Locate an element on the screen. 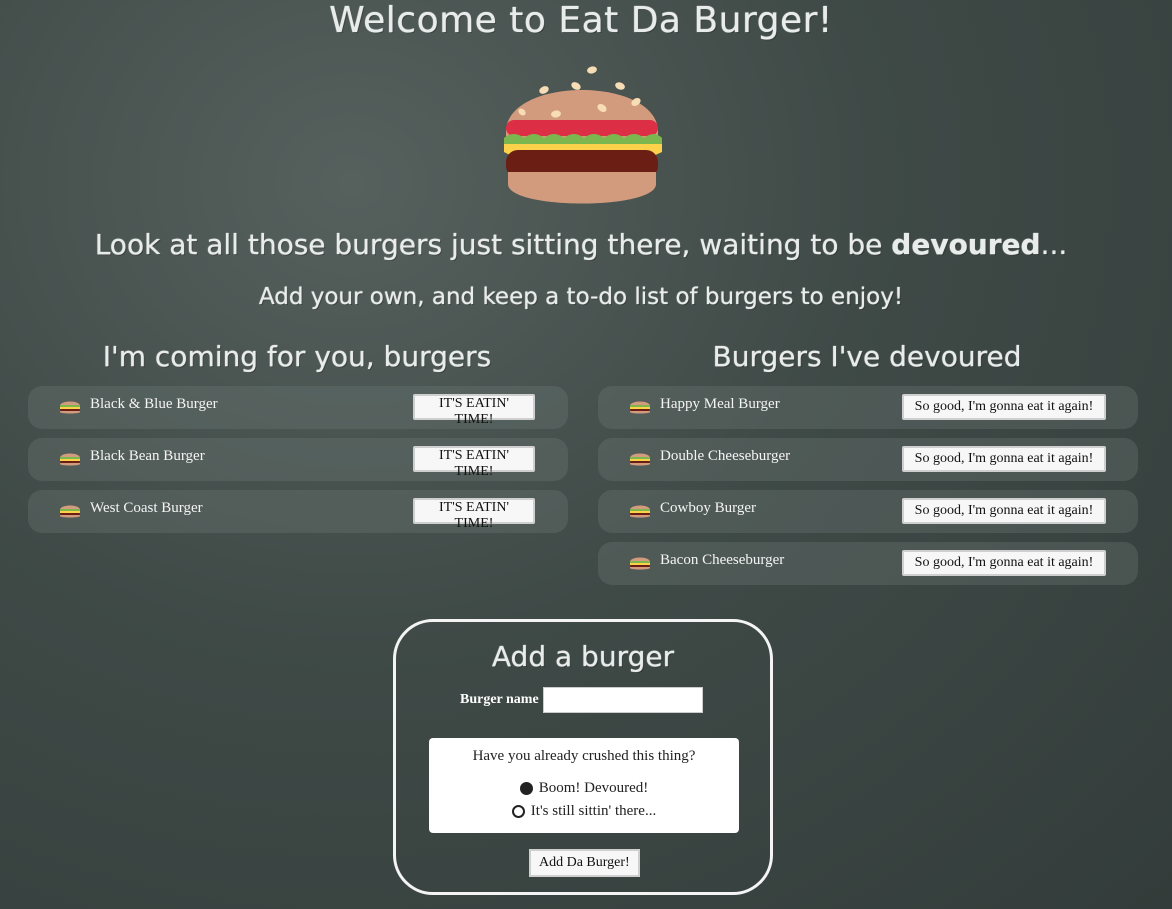 The height and width of the screenshot is (909, 1172). subtitle-emphasis: devoured is located at coordinates (966, 244).